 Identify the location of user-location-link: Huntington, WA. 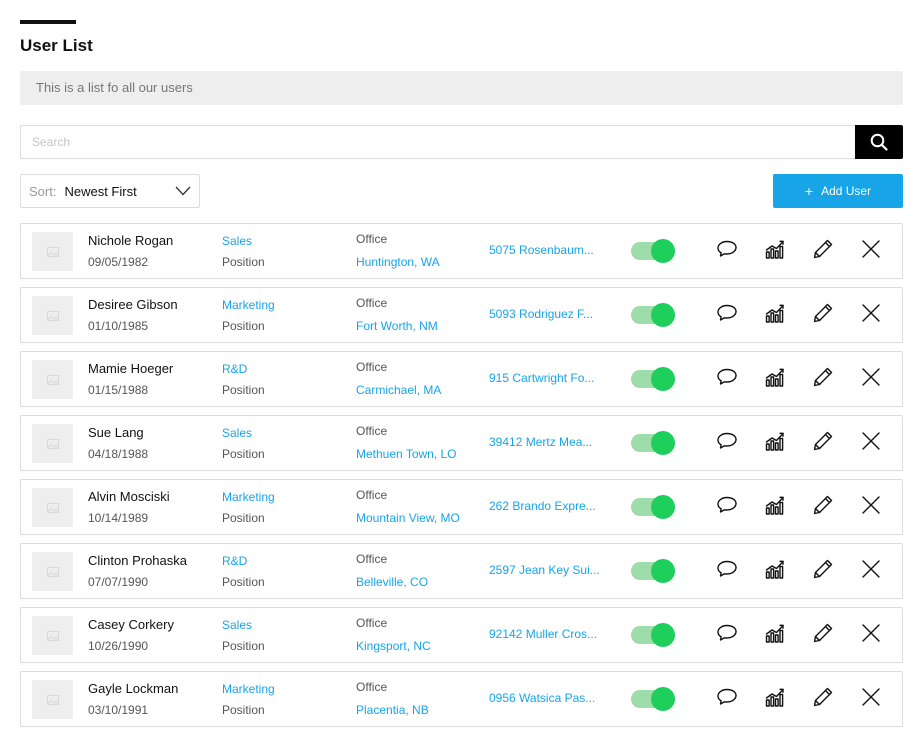
(398, 262).